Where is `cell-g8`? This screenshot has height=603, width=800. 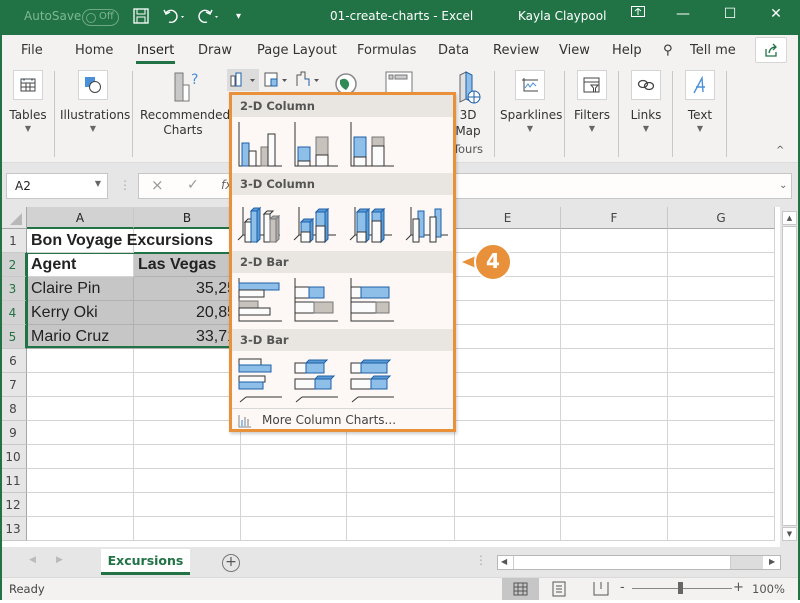
cell-g8 is located at coordinates (721, 409).